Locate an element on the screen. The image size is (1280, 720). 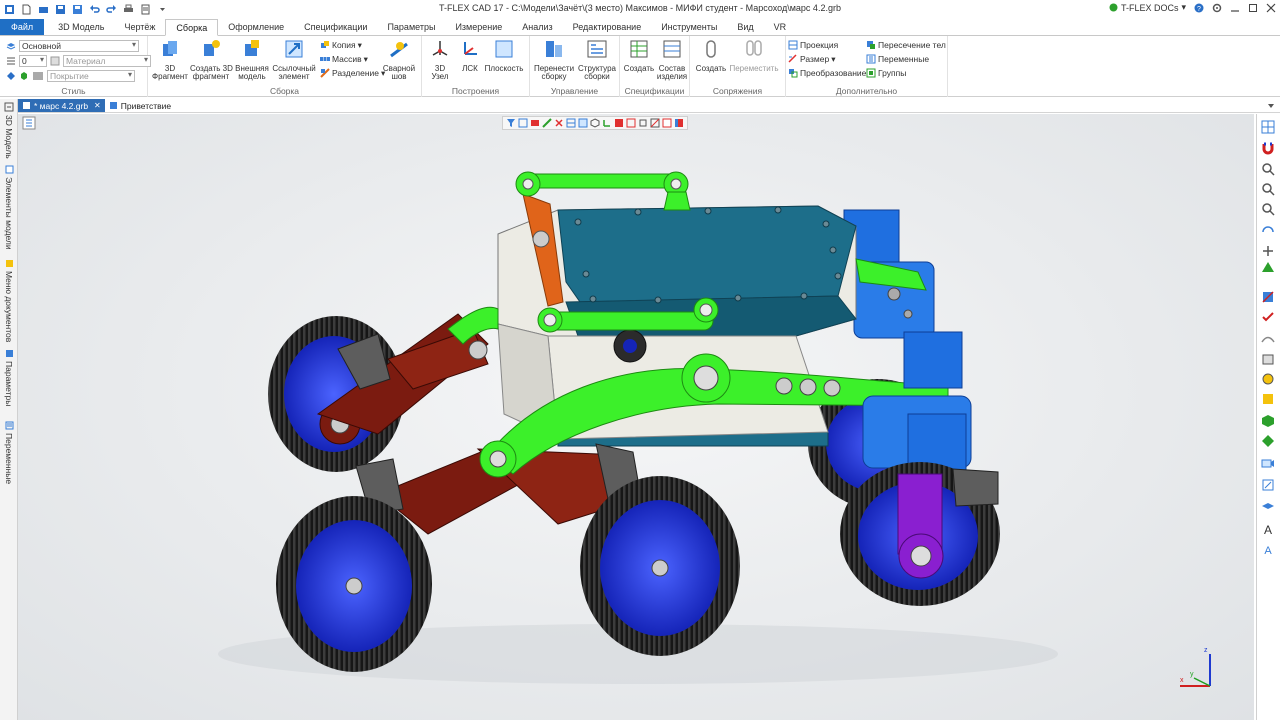
lcs-label: ЛСК is located at coordinates (470, 68).